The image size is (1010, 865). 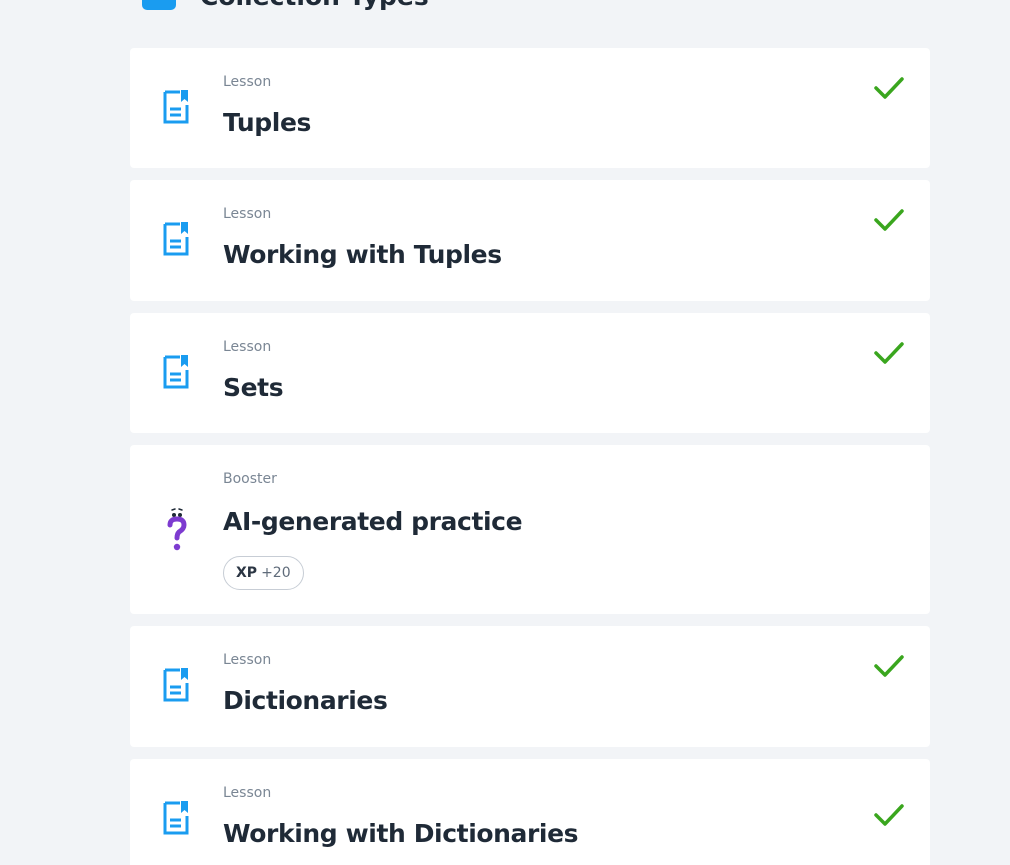 What do you see at coordinates (530, 108) in the screenshot?
I see `lesson-card-tuples: Lesson Tuples` at bounding box center [530, 108].